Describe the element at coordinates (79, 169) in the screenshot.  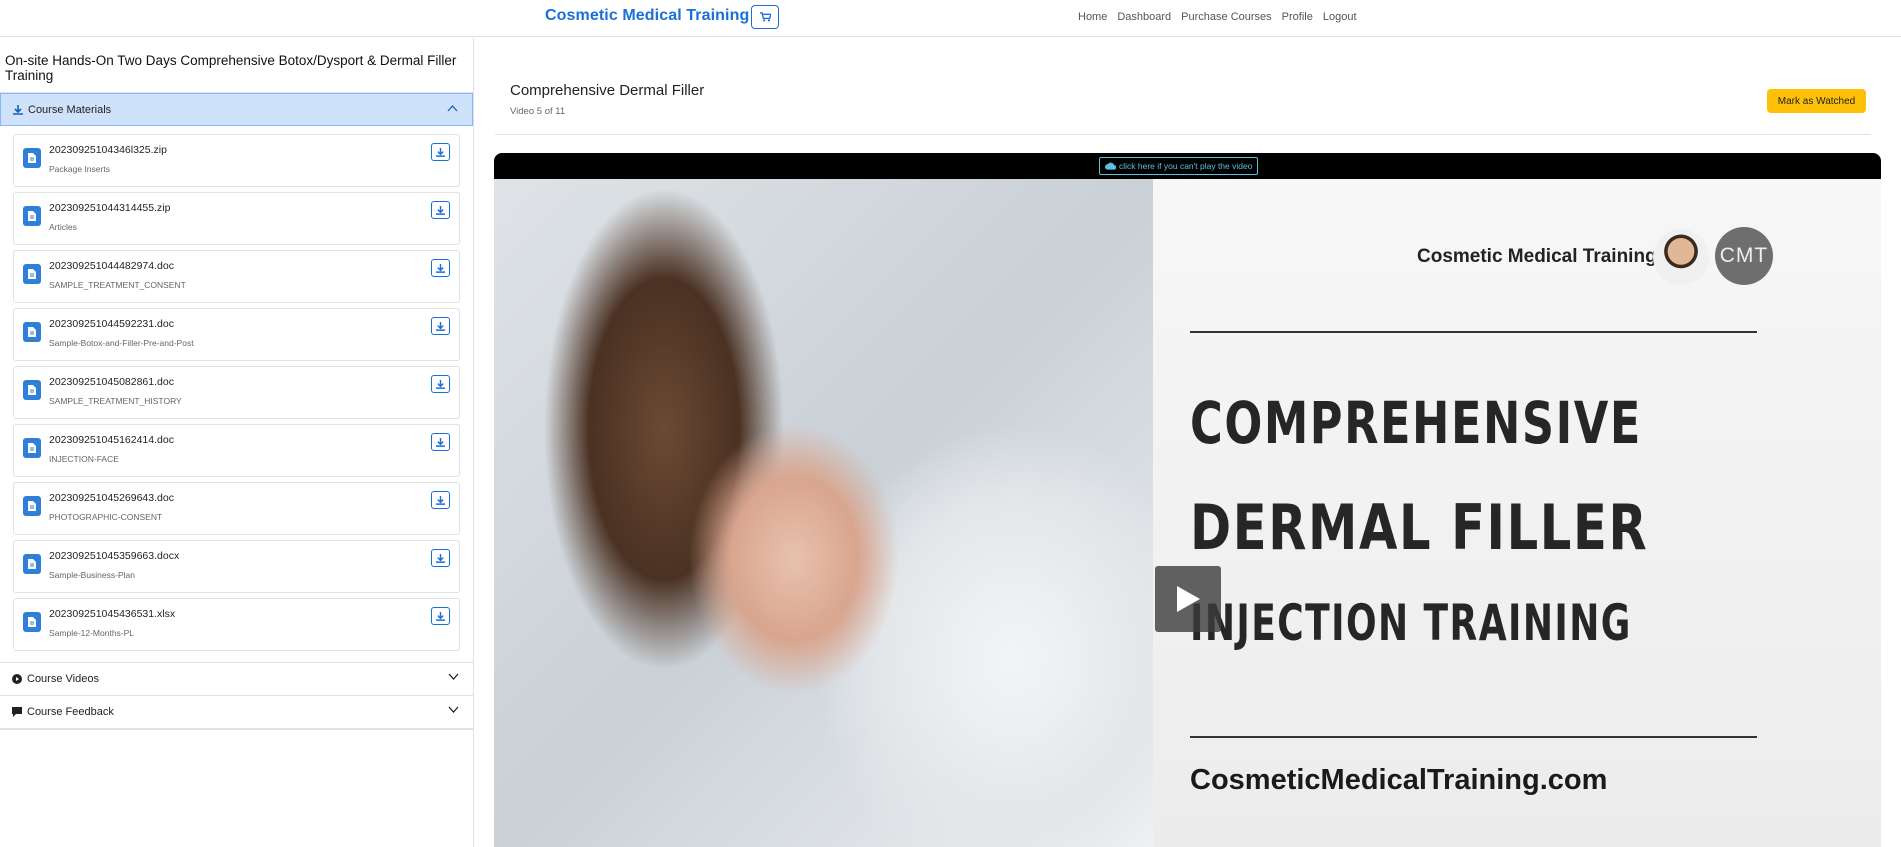
I see `file-description: Package Inserts` at that location.